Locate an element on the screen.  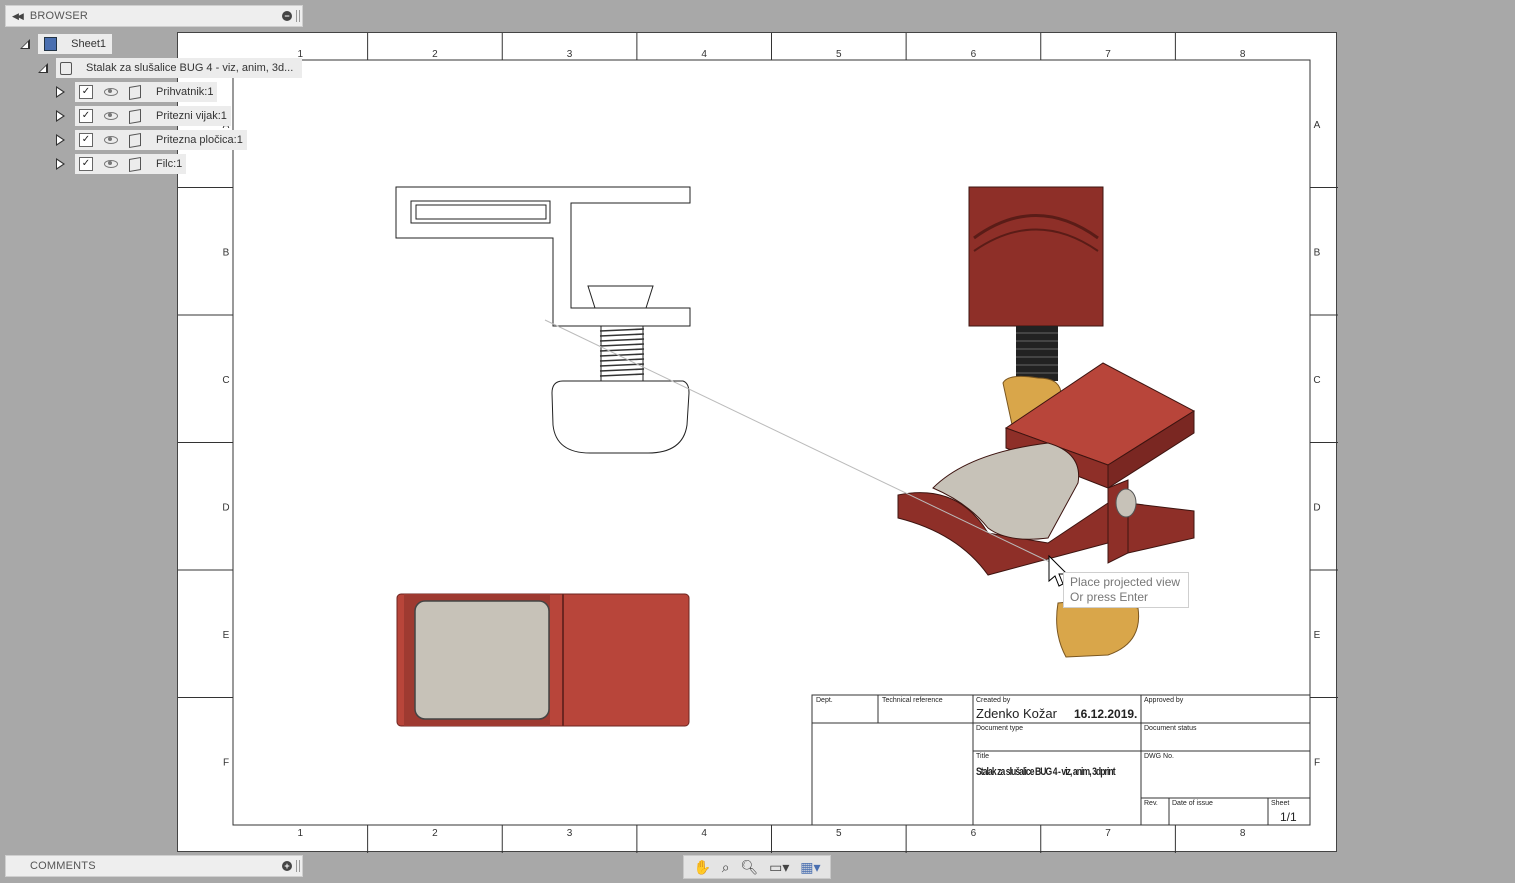
tree-row-component: ✓ Prihvatnik:1 is located at coordinates (137, 92).